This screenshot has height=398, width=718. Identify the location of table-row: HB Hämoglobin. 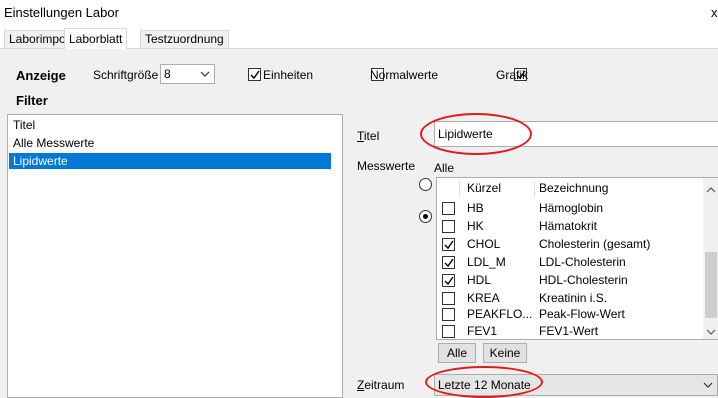
(571, 208).